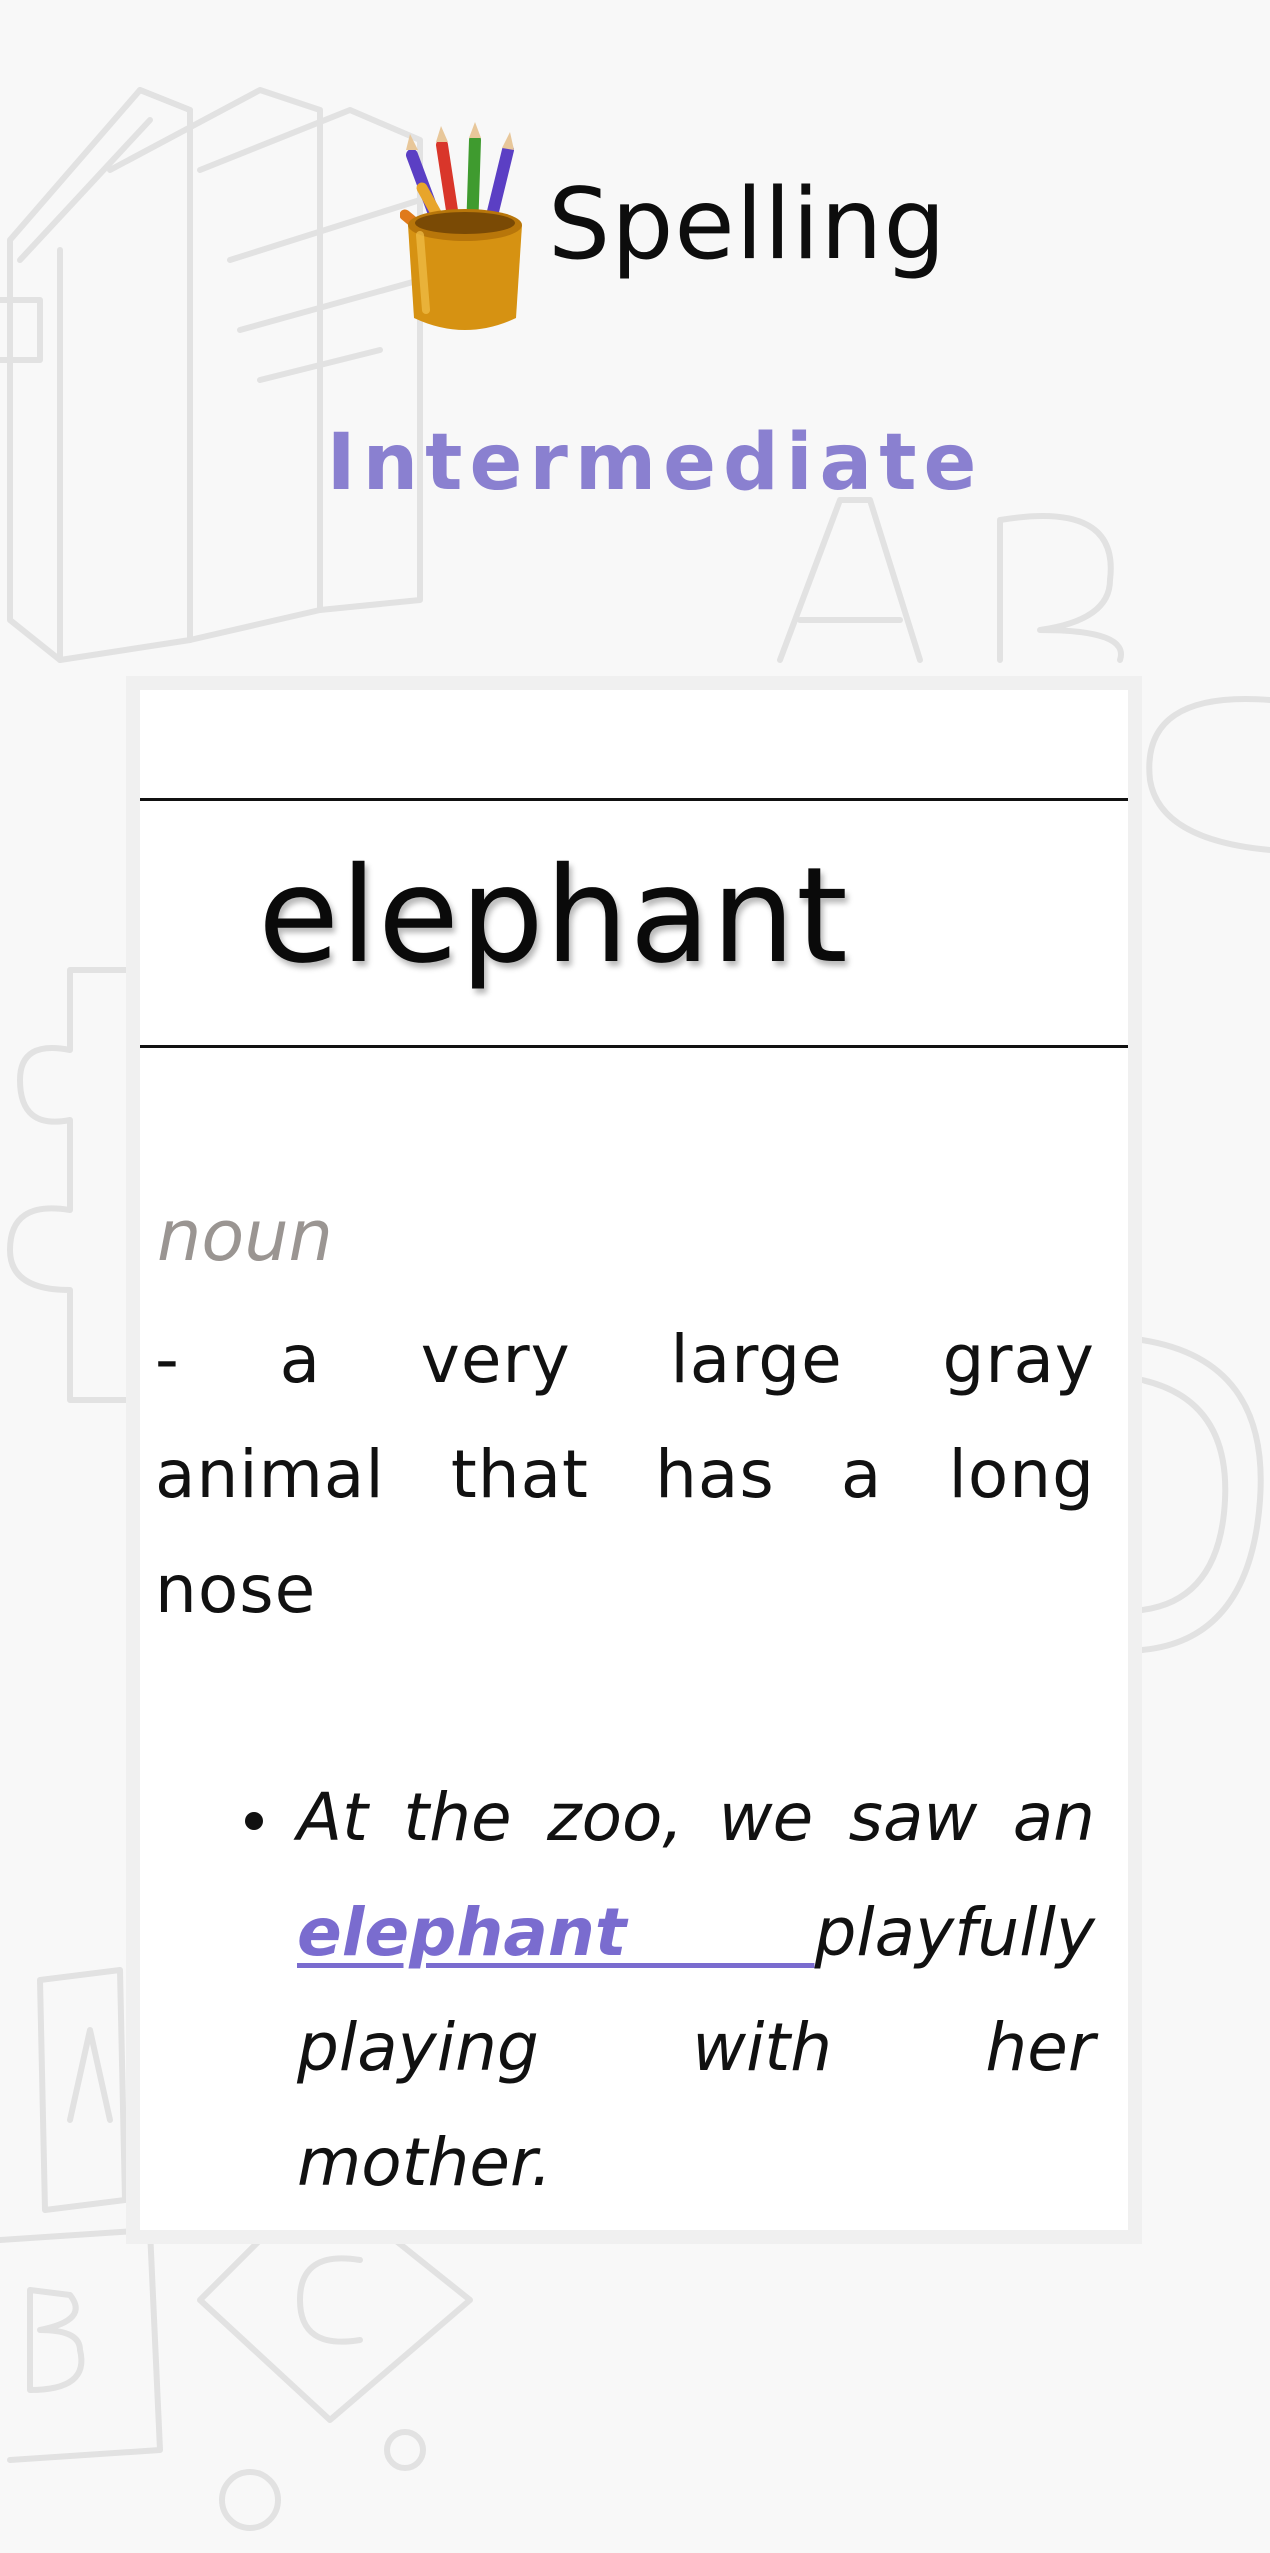 This screenshot has height=2553, width=1270. I want to click on difficulty-level: Intermediate, so click(655, 463).